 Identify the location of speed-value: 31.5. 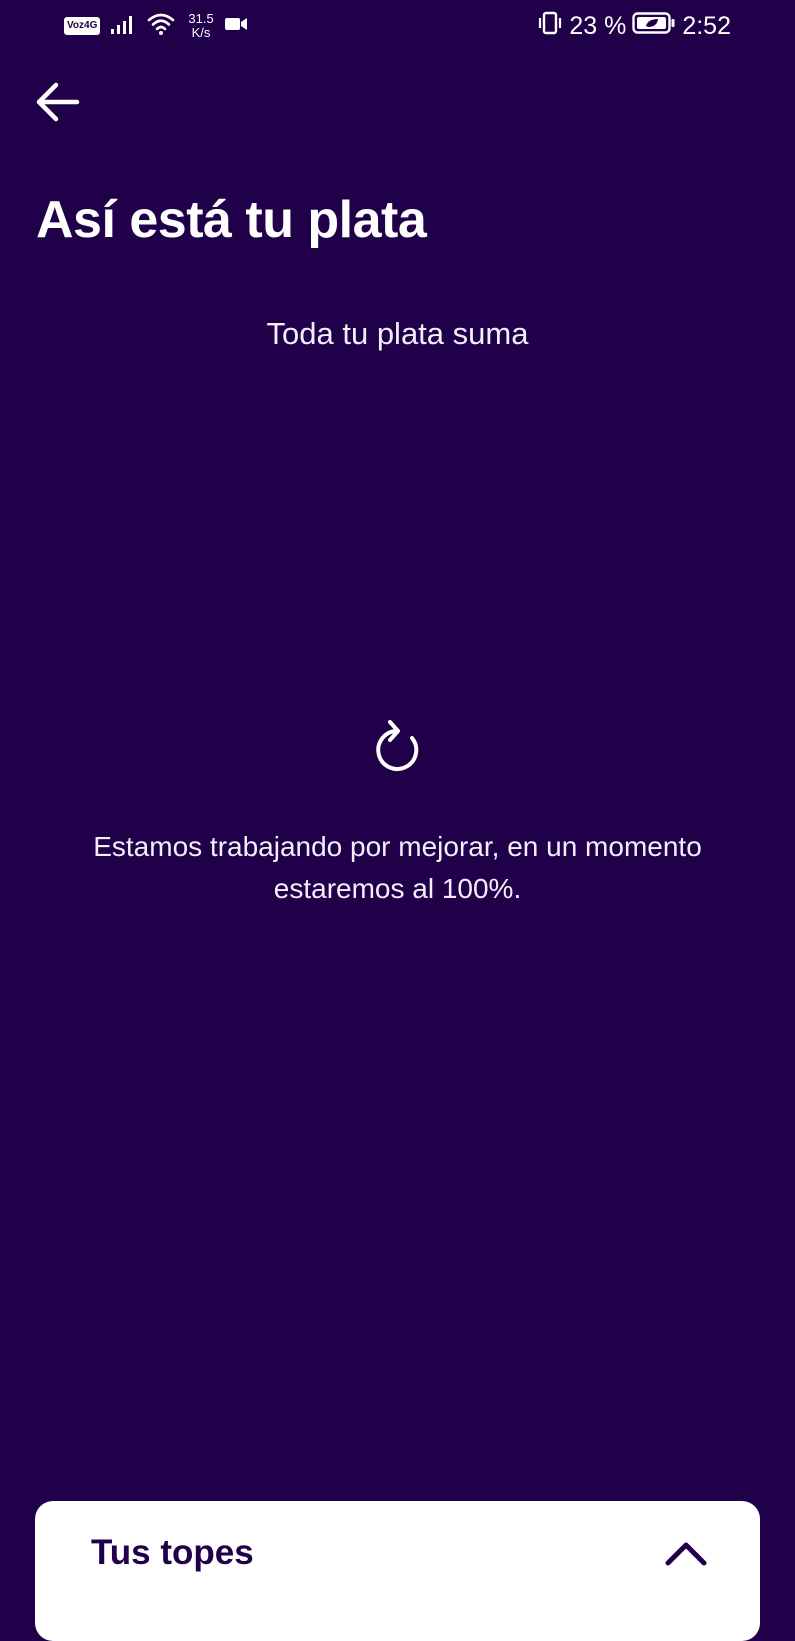
(201, 18).